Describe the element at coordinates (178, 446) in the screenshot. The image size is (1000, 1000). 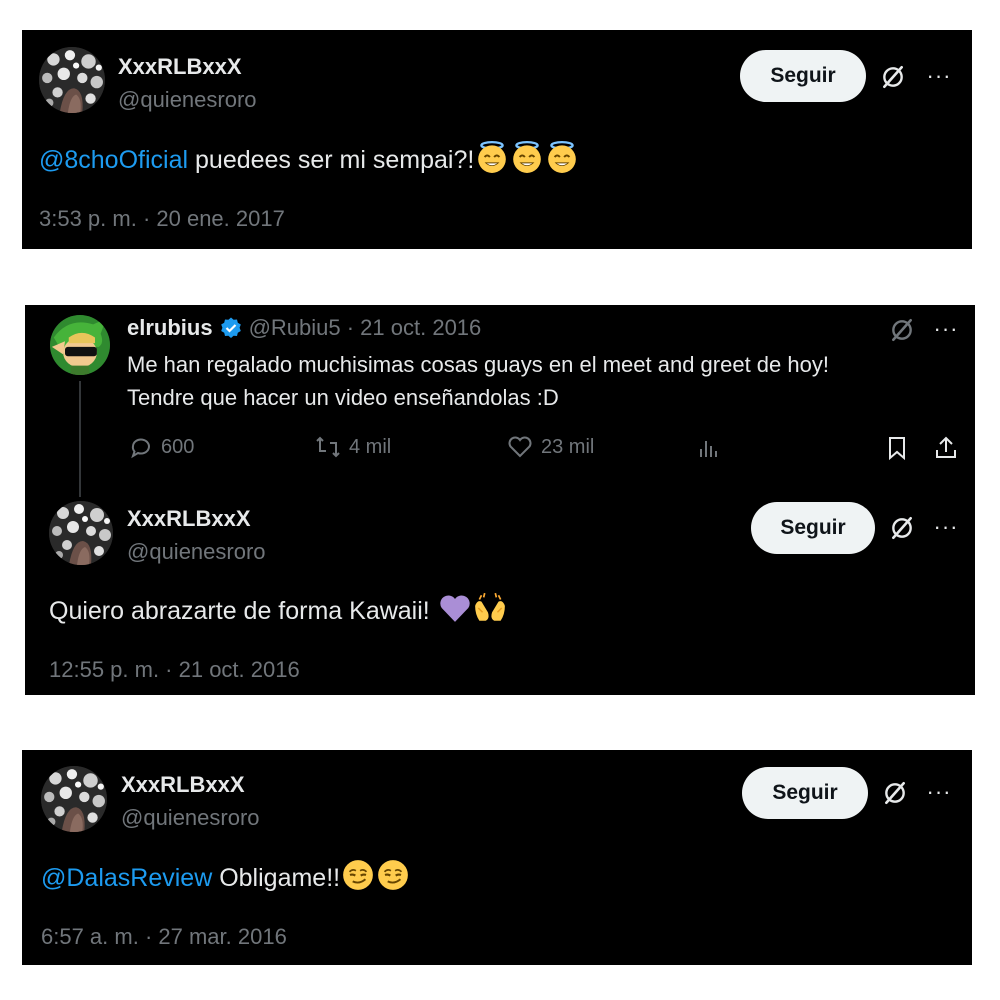
I see `reply-count: 600` at that location.